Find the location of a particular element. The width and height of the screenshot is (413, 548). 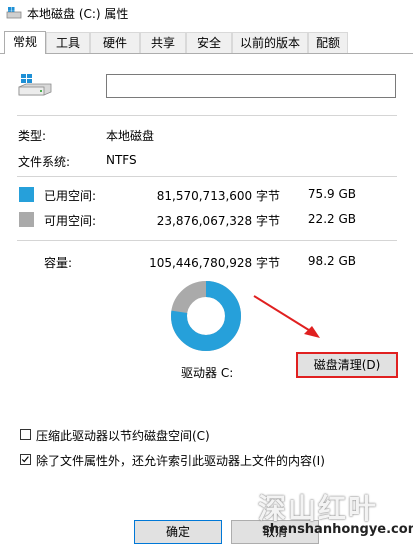

usage-donut-chart is located at coordinates (206, 316).